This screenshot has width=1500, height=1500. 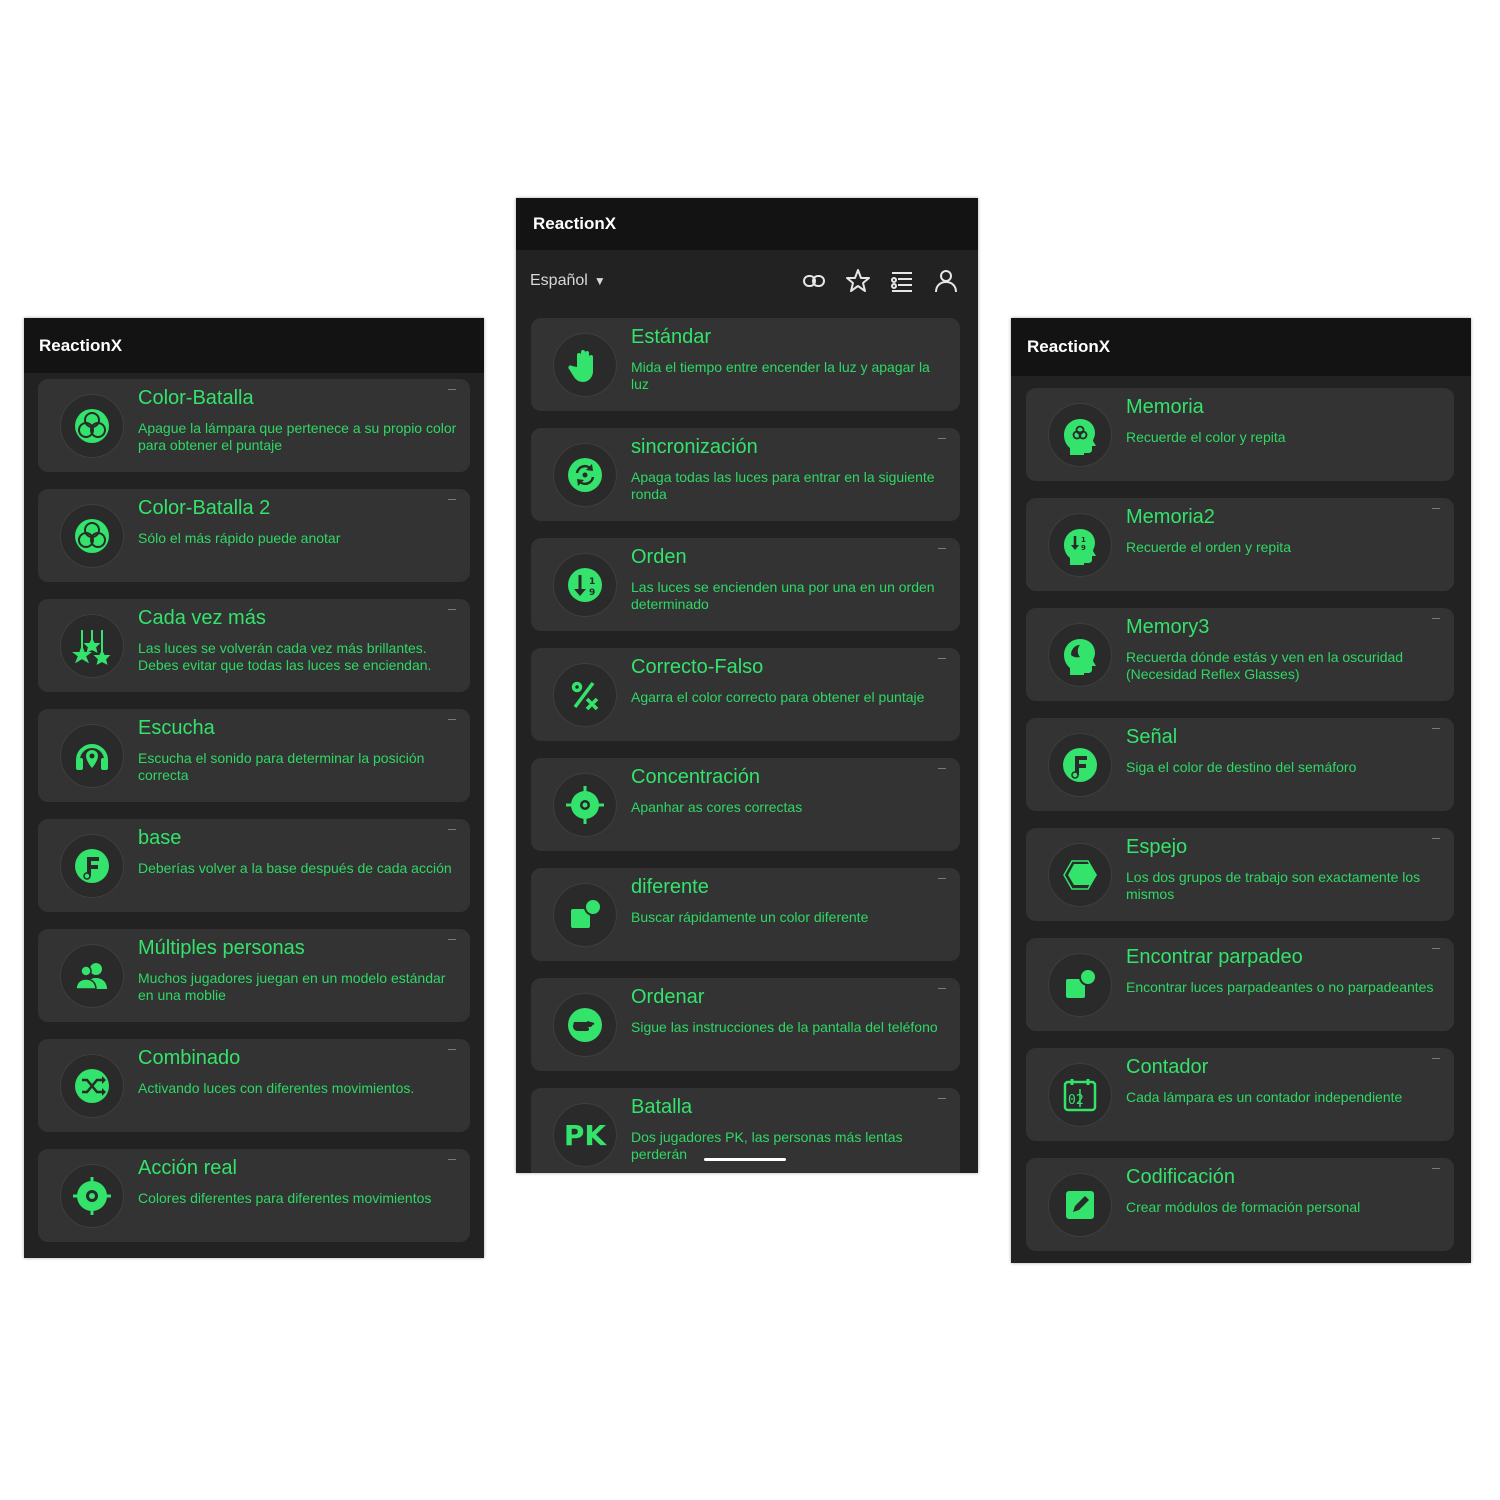 What do you see at coordinates (585, 1025) in the screenshot?
I see `pointing-hand-icon` at bounding box center [585, 1025].